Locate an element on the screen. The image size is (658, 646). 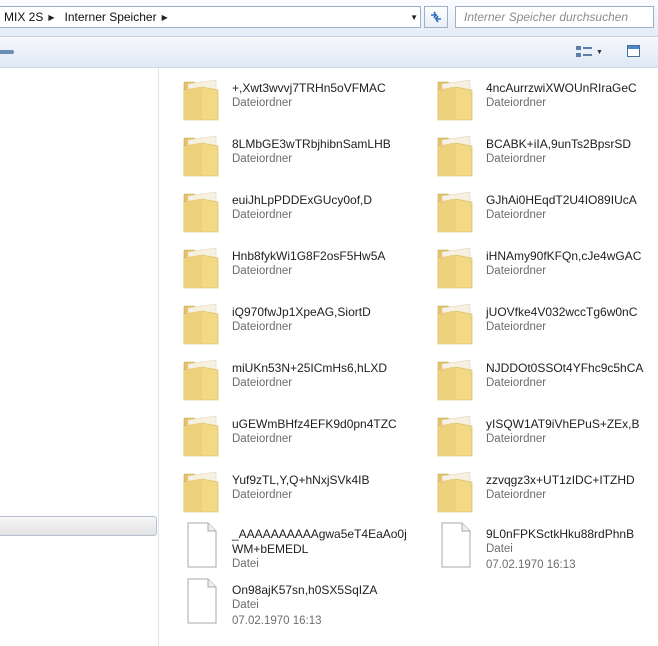
folder-item: NJDDOt0SSOt4YFhc9c5hCA Dateiordner is located at coordinates (547, 382).